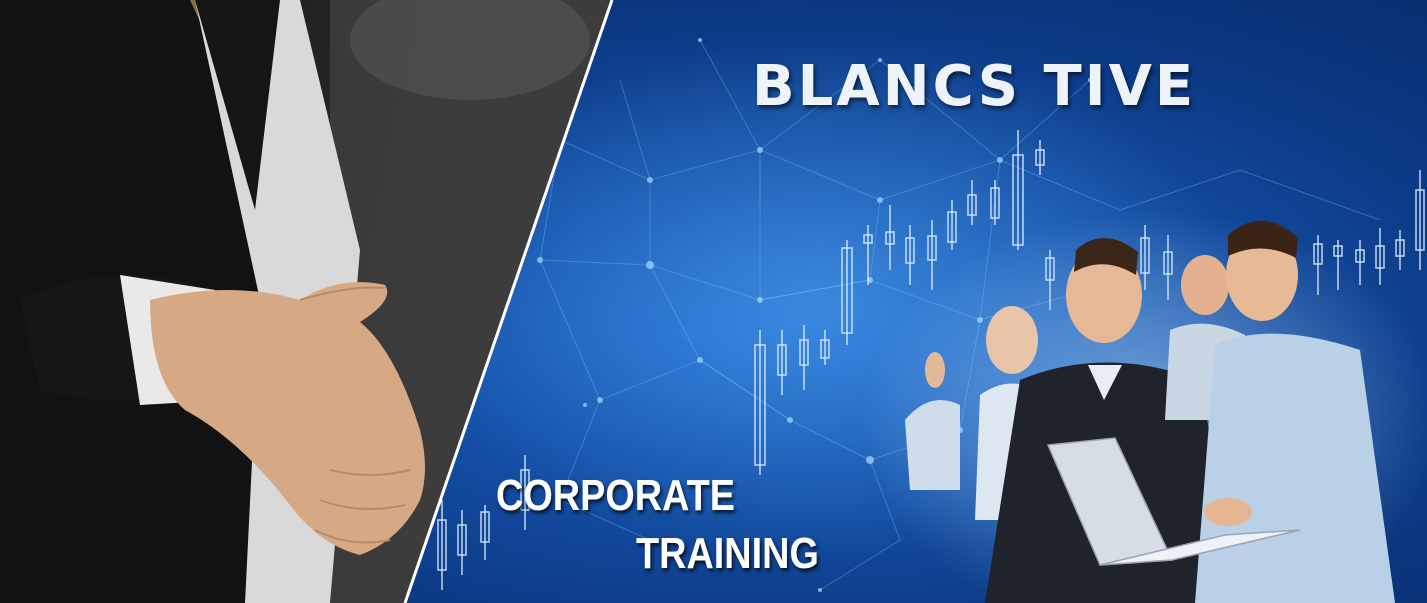 The image size is (1427, 603). I want to click on brand-logo-text: BLANCS TIVE, so click(974, 86).